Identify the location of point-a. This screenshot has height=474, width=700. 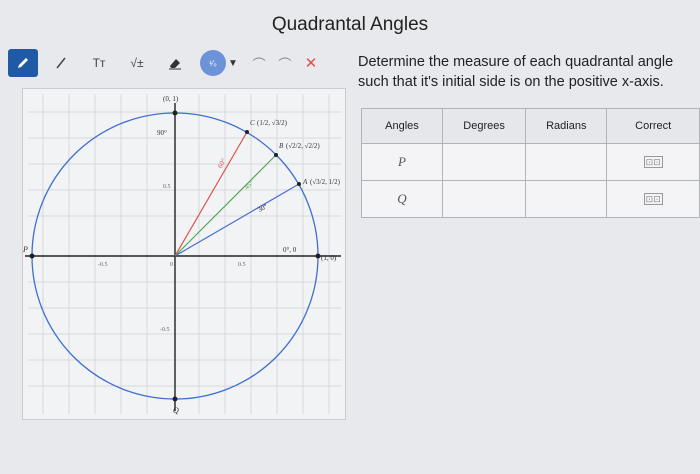
(299, 184).